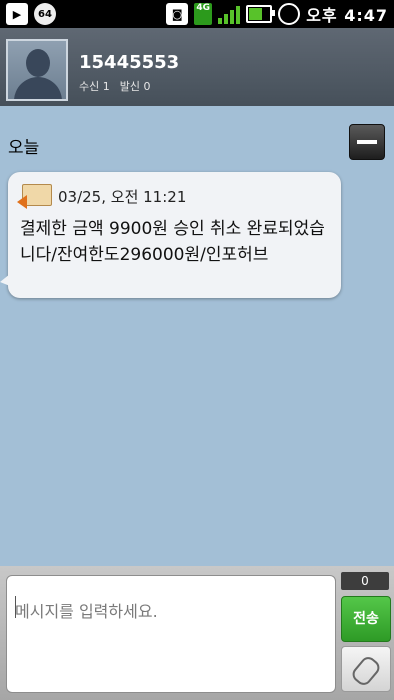  Describe the element at coordinates (24, 148) in the screenshot. I see `date-separator: 오늘` at that location.